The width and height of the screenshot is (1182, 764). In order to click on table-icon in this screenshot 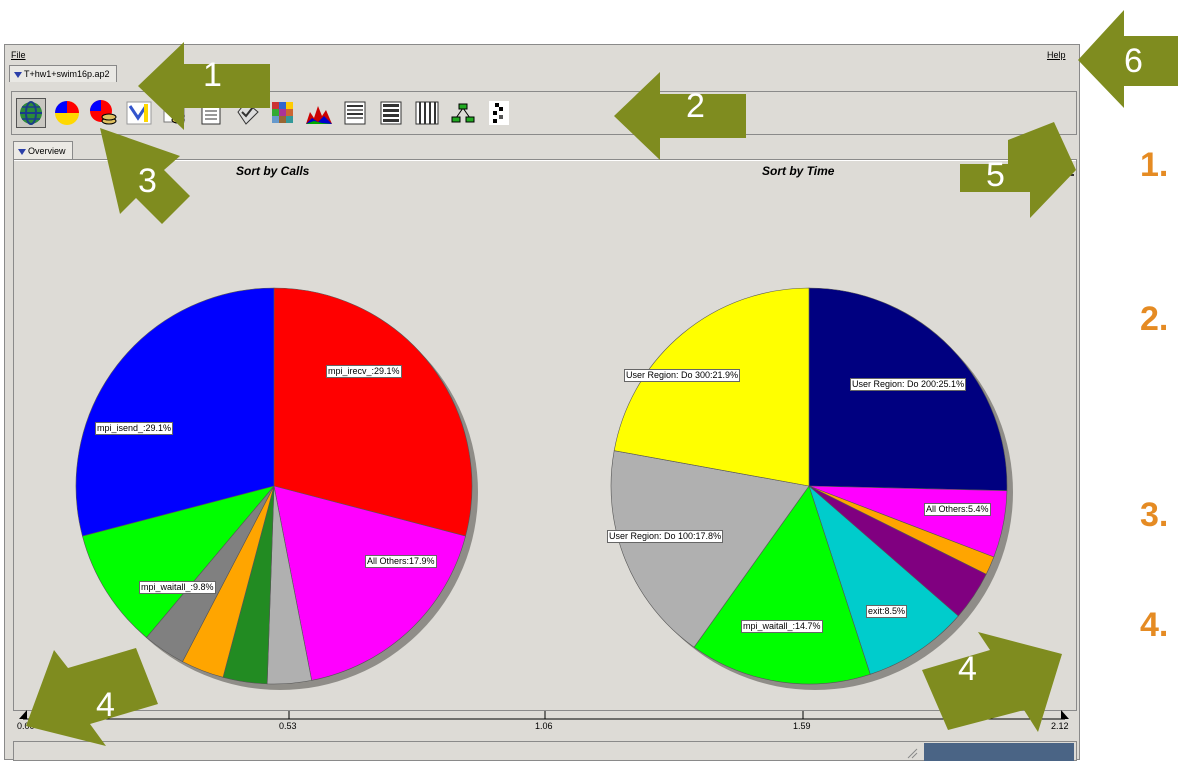, I will do `click(391, 113)`.